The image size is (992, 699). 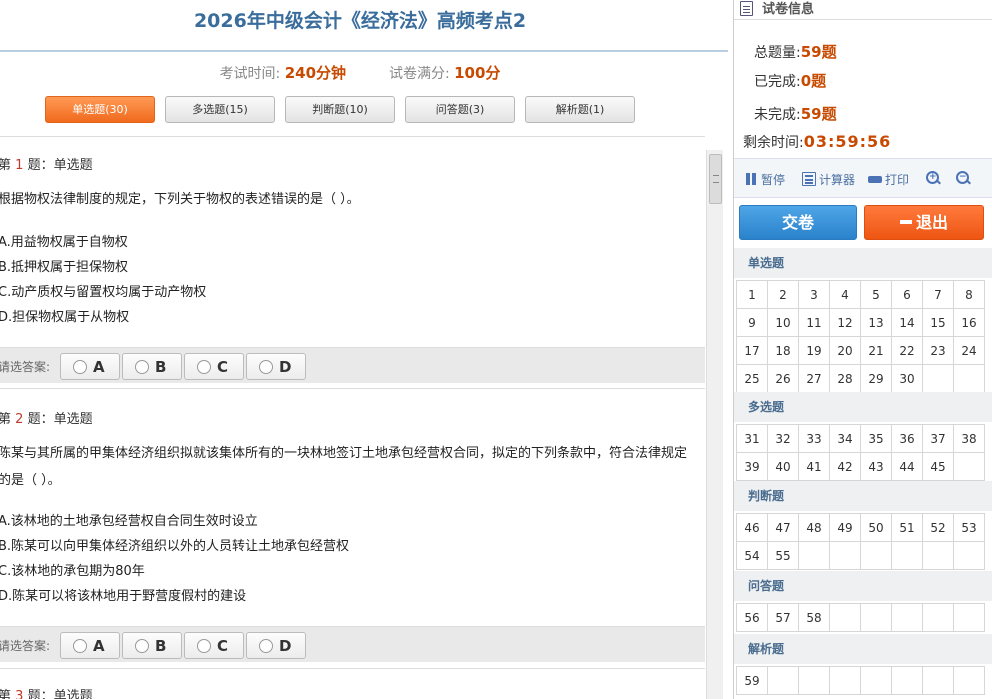 What do you see at coordinates (938, 527) in the screenshot?
I see `question-jump: 52` at bounding box center [938, 527].